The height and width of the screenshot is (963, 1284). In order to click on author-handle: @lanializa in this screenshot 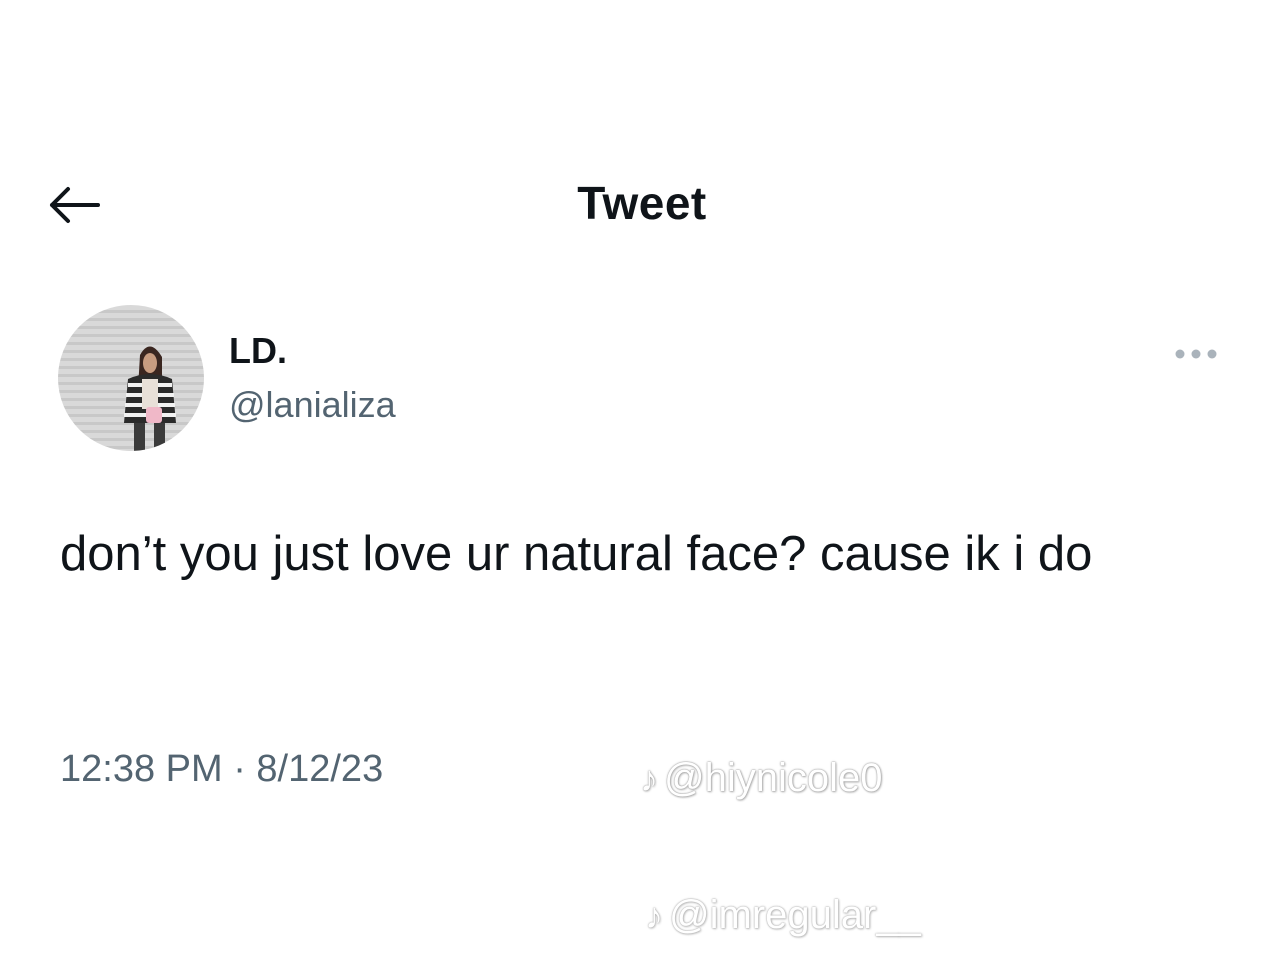, I will do `click(312, 405)`.